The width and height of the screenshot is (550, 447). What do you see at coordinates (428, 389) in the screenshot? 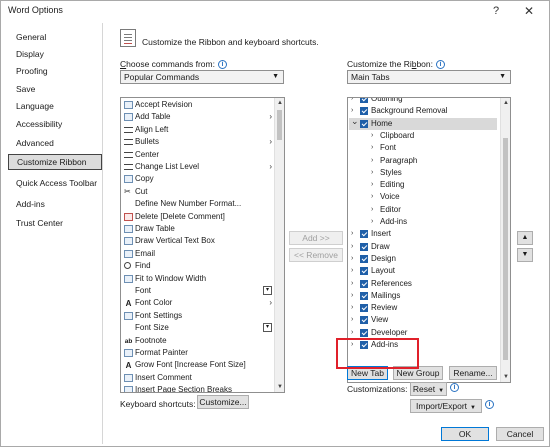
I see `reset-button: Reset ▼` at bounding box center [428, 389].